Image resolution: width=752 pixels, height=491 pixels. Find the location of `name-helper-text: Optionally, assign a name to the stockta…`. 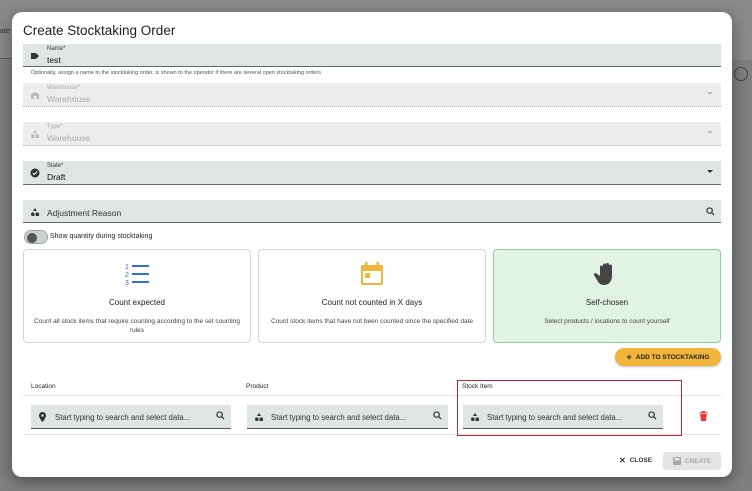

name-helper-text: Optionally, assign a name to the stockta… is located at coordinates (176, 73).